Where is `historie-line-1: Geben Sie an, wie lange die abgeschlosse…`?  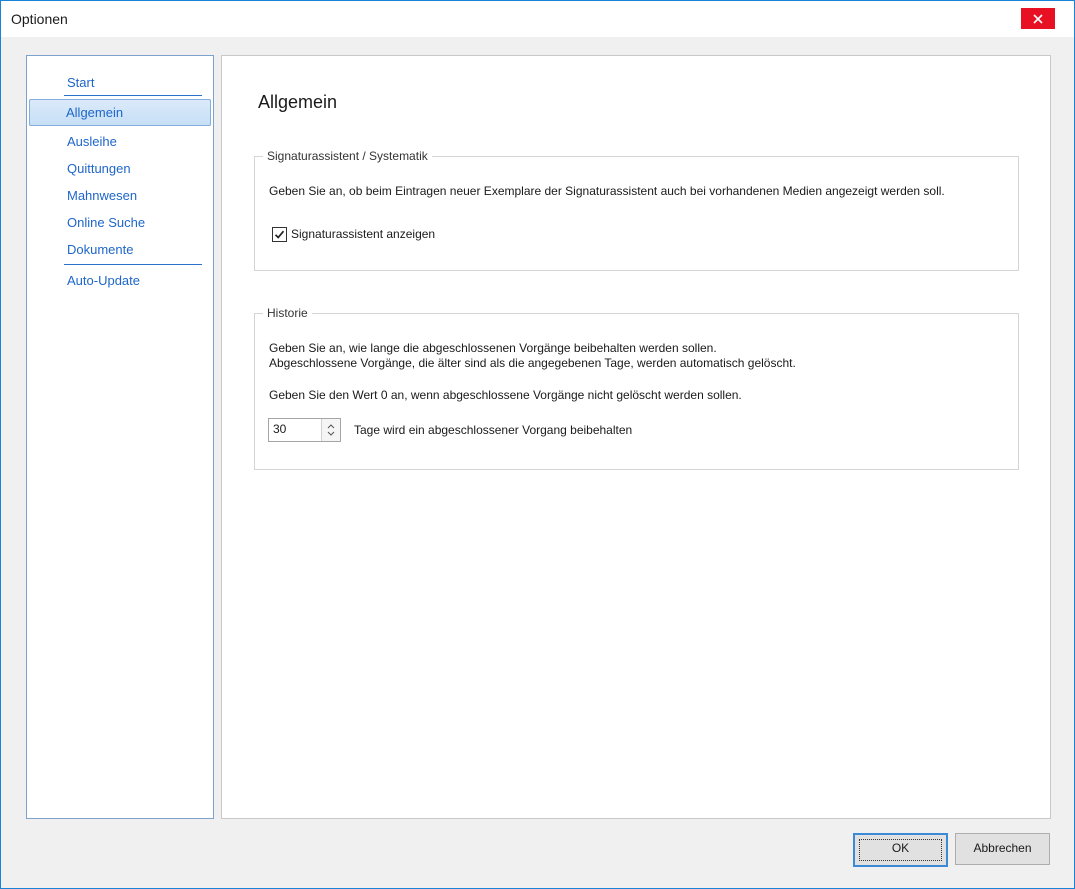 historie-line-1: Geben Sie an, wie lange die abgeschlosse… is located at coordinates (493, 348).